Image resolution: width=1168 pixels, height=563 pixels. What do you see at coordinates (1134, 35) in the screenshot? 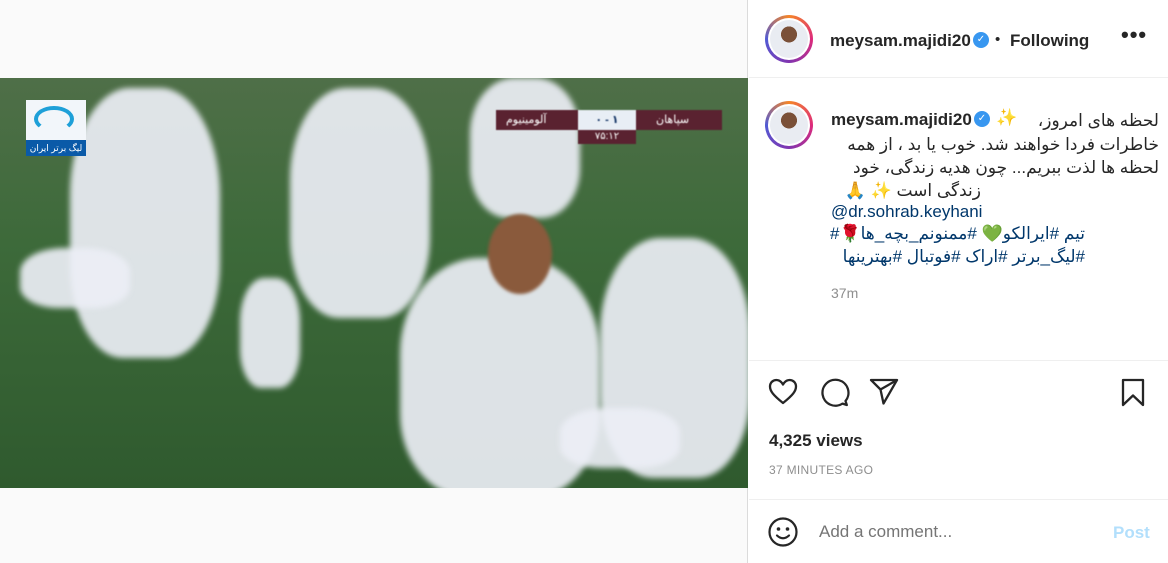
I see `more-icon: •••` at bounding box center [1134, 35].